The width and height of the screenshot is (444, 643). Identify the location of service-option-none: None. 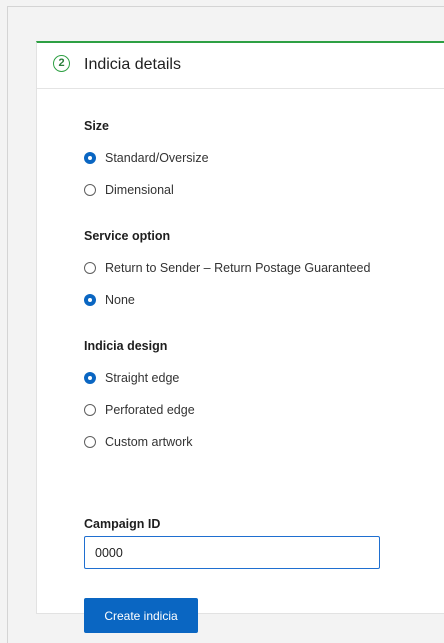
(109, 300).